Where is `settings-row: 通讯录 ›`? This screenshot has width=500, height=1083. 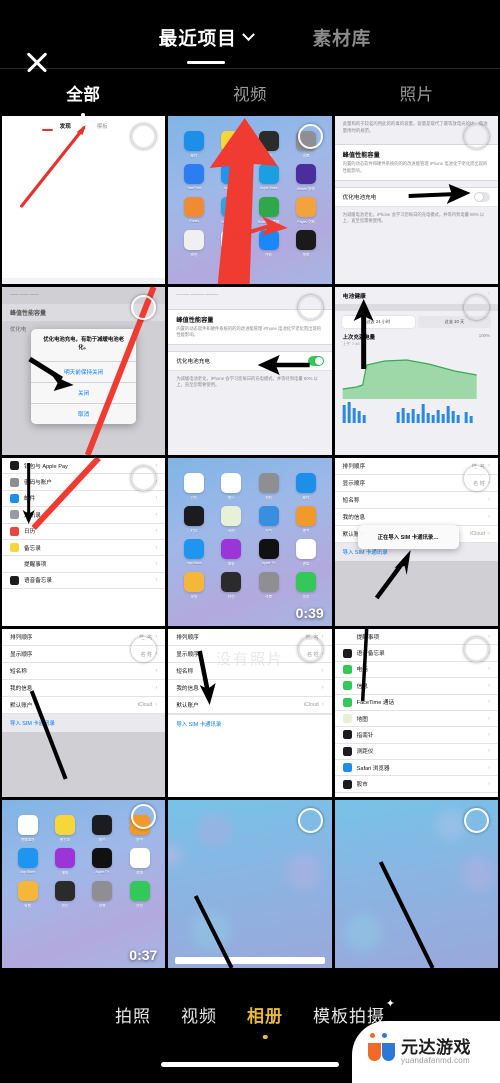
settings-row: 通讯录 › is located at coordinates (84, 515).